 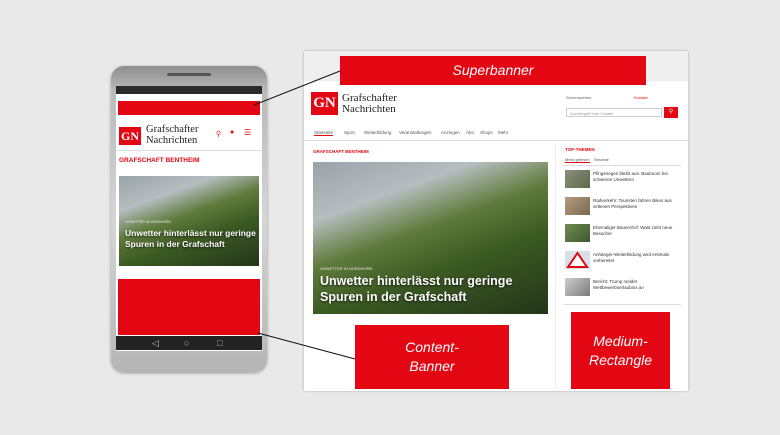 What do you see at coordinates (578, 97) in the screenshot?
I see `header-link-1: Sehenswertes` at bounding box center [578, 97].